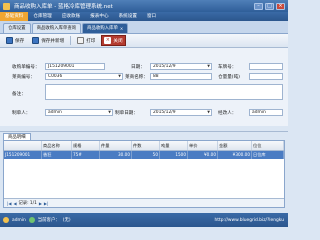 Image resolution: width=320 pixels, height=240 pixels. What do you see at coordinates (266, 76) in the screenshot?
I see `capacity-field` at bounding box center [266, 76].